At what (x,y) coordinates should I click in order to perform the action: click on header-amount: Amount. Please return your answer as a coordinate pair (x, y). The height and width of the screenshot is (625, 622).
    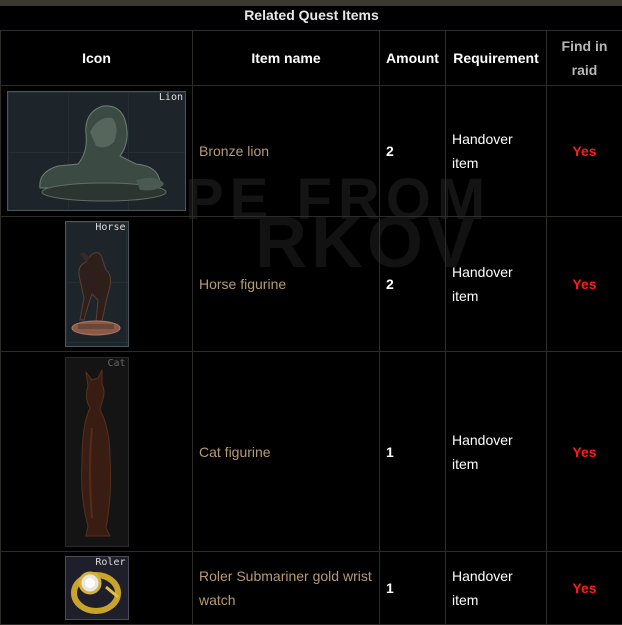
    Looking at the image, I should click on (413, 58).